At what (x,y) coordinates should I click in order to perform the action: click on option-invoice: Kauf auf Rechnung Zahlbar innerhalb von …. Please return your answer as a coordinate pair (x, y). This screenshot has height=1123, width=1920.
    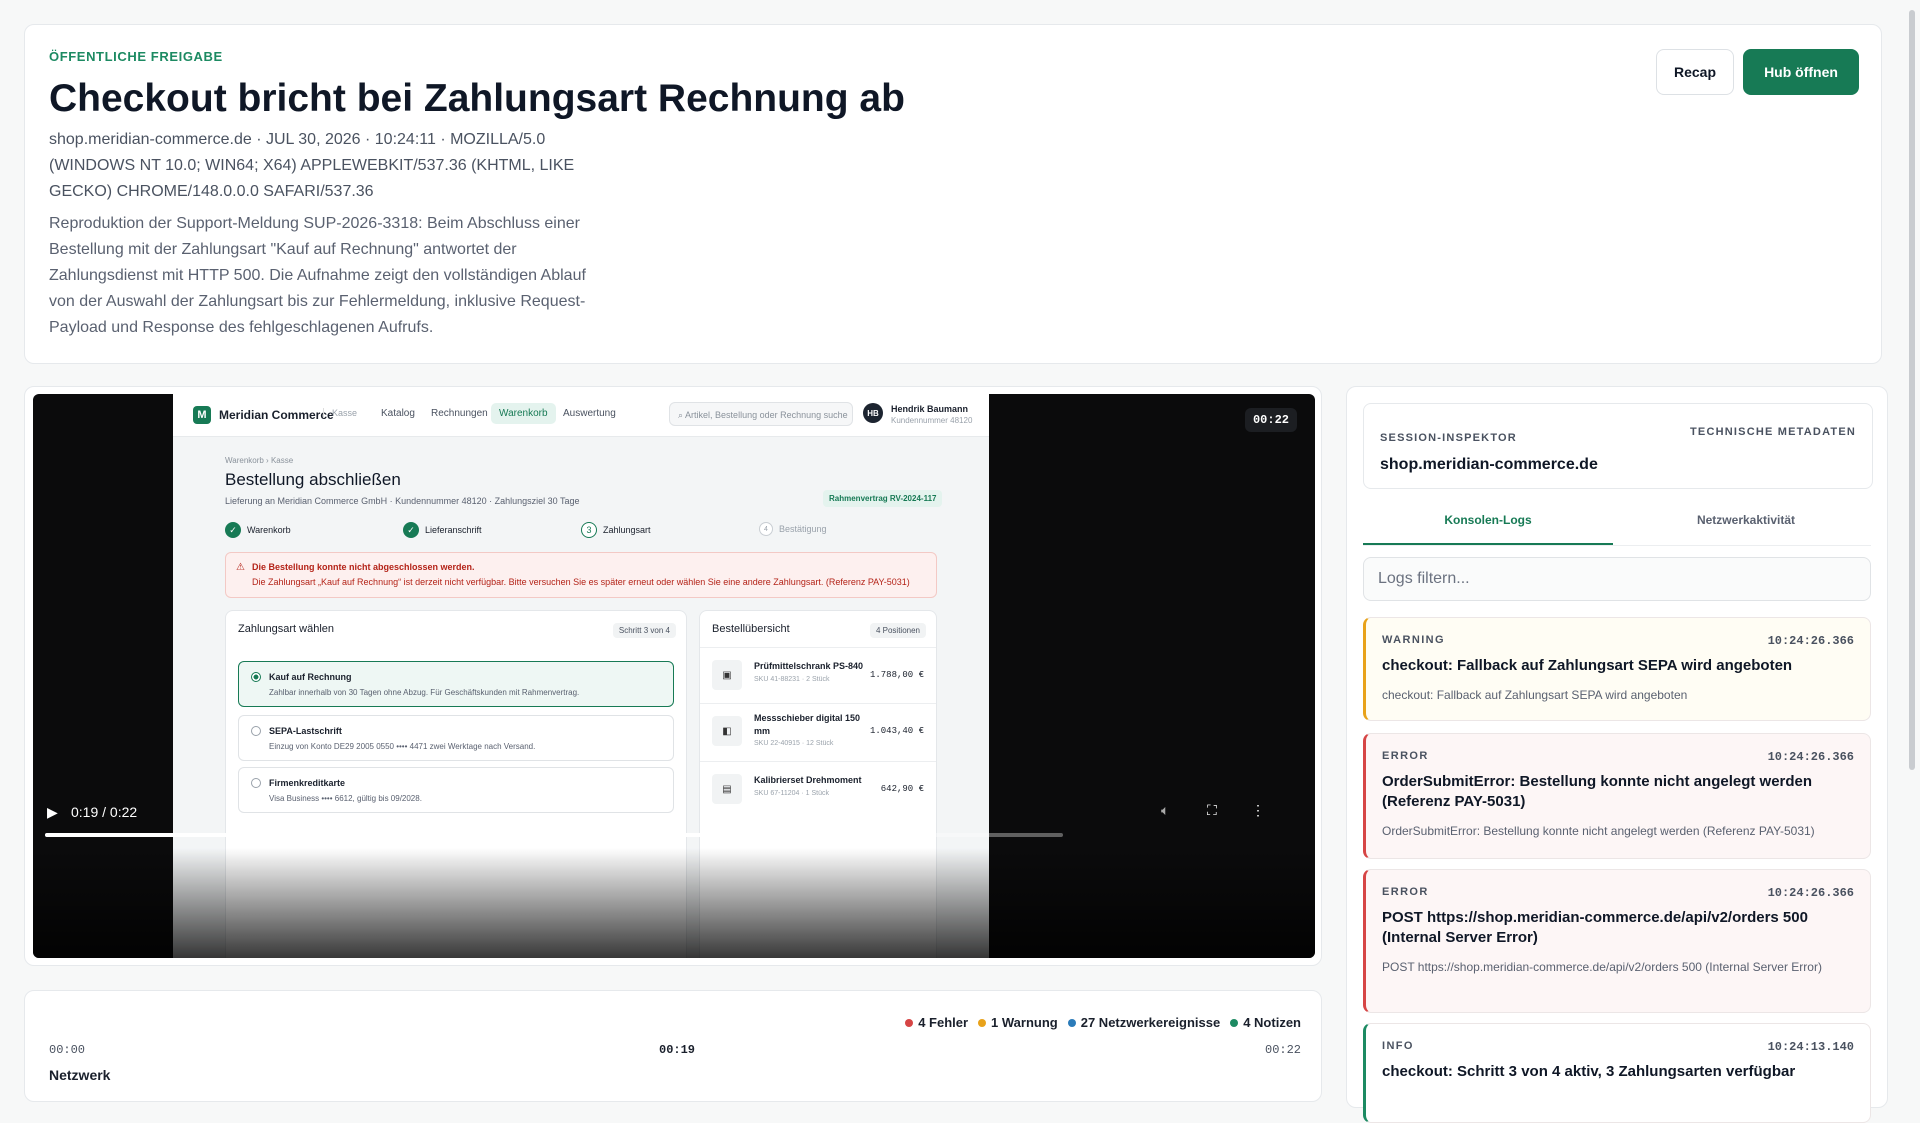
    Looking at the image, I should click on (456, 684).